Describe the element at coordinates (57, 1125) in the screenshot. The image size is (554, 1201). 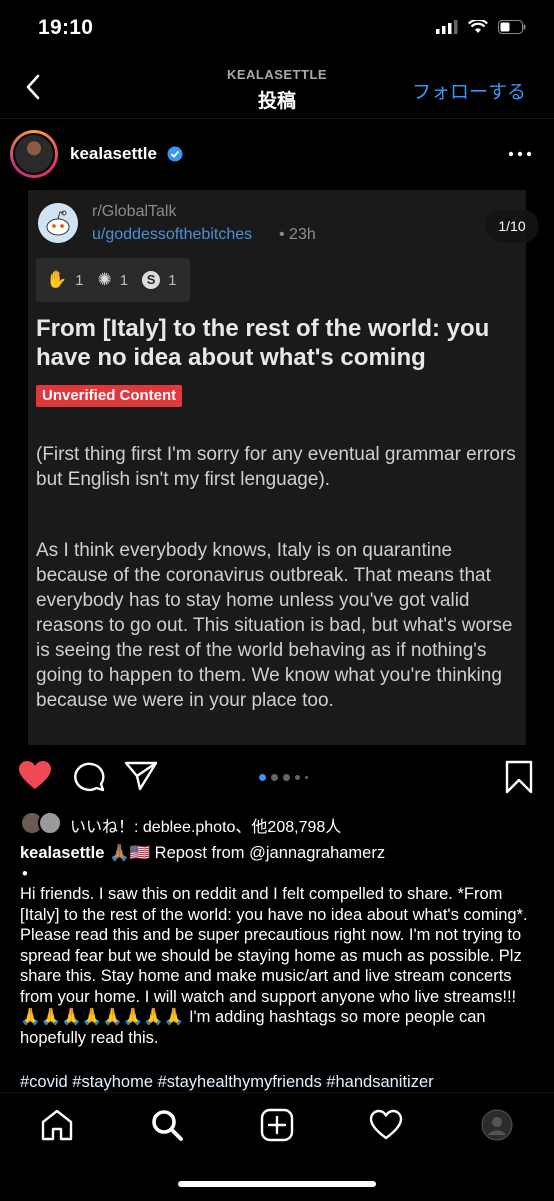
I see `home-icon` at that location.